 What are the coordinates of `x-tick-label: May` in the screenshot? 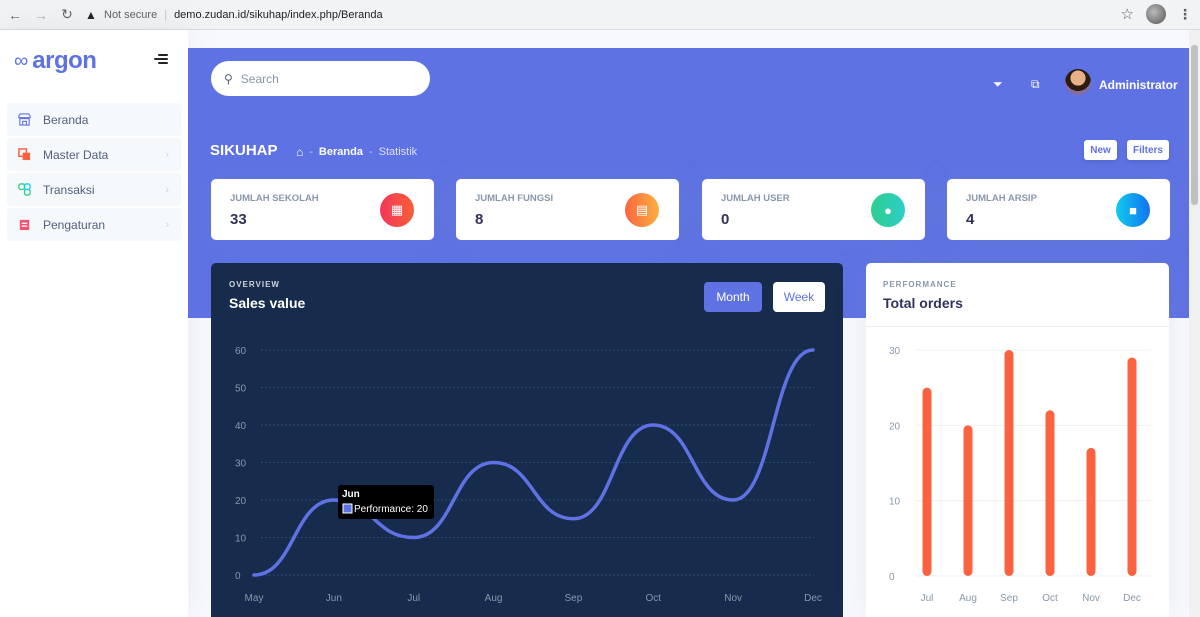 It's located at (254, 598).